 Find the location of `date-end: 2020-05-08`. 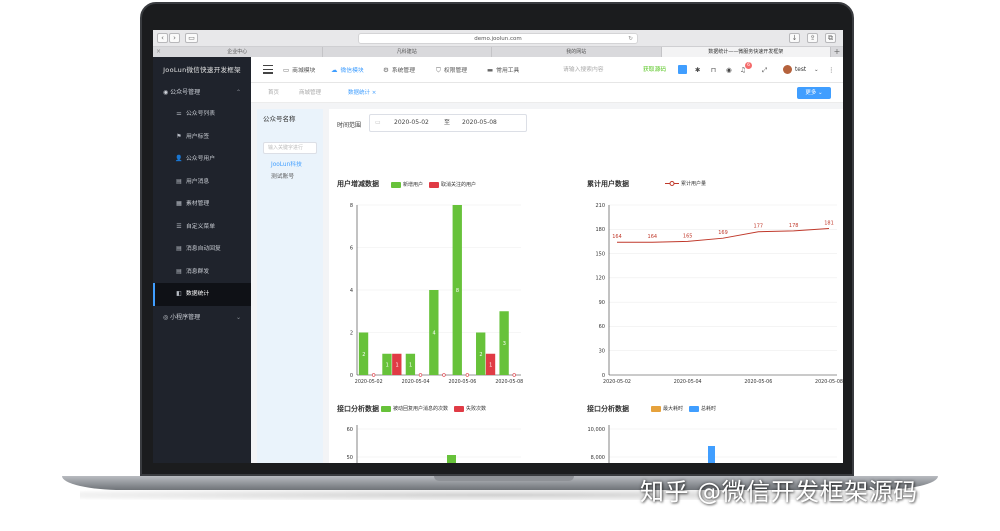

date-end: 2020-05-08 is located at coordinates (479, 123).